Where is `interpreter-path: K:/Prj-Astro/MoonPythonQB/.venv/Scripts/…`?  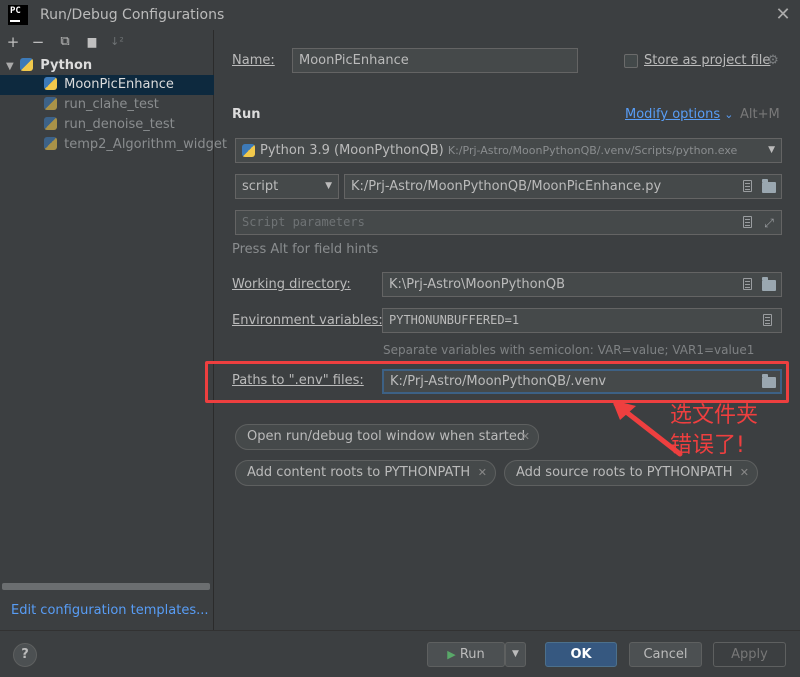 interpreter-path: K:/Prj-Astro/MoonPythonQB/.venv/Scripts/… is located at coordinates (592, 150).